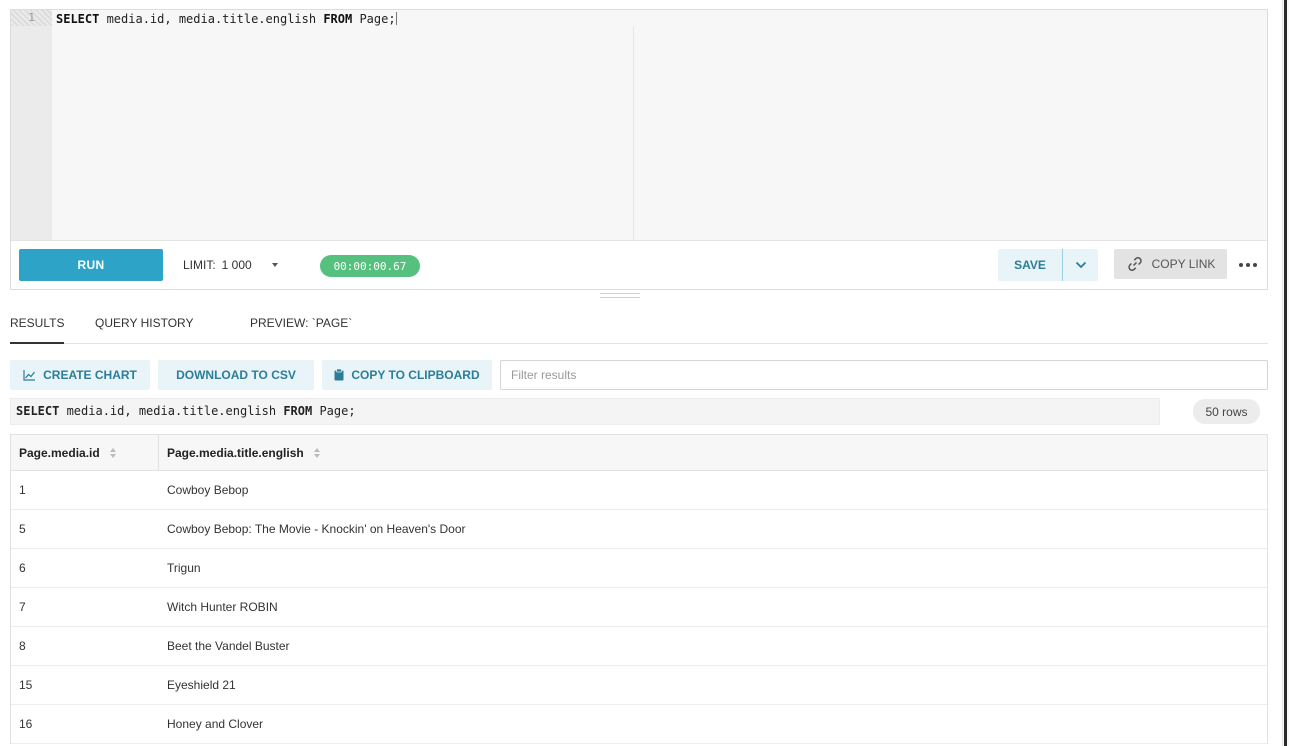 Image resolution: width=1289 pixels, height=746 pixels. I want to click on cell-media-id: 15, so click(26, 685).